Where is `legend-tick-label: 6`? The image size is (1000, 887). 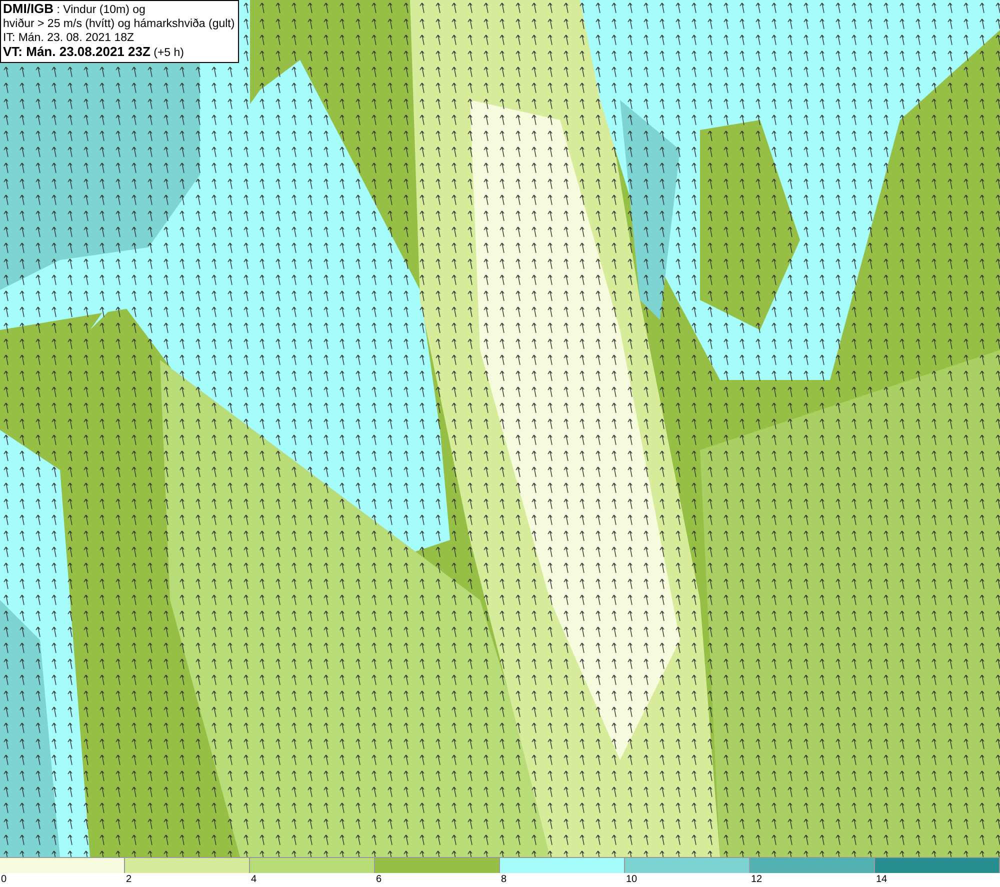
legend-tick-label: 6 is located at coordinates (379, 880).